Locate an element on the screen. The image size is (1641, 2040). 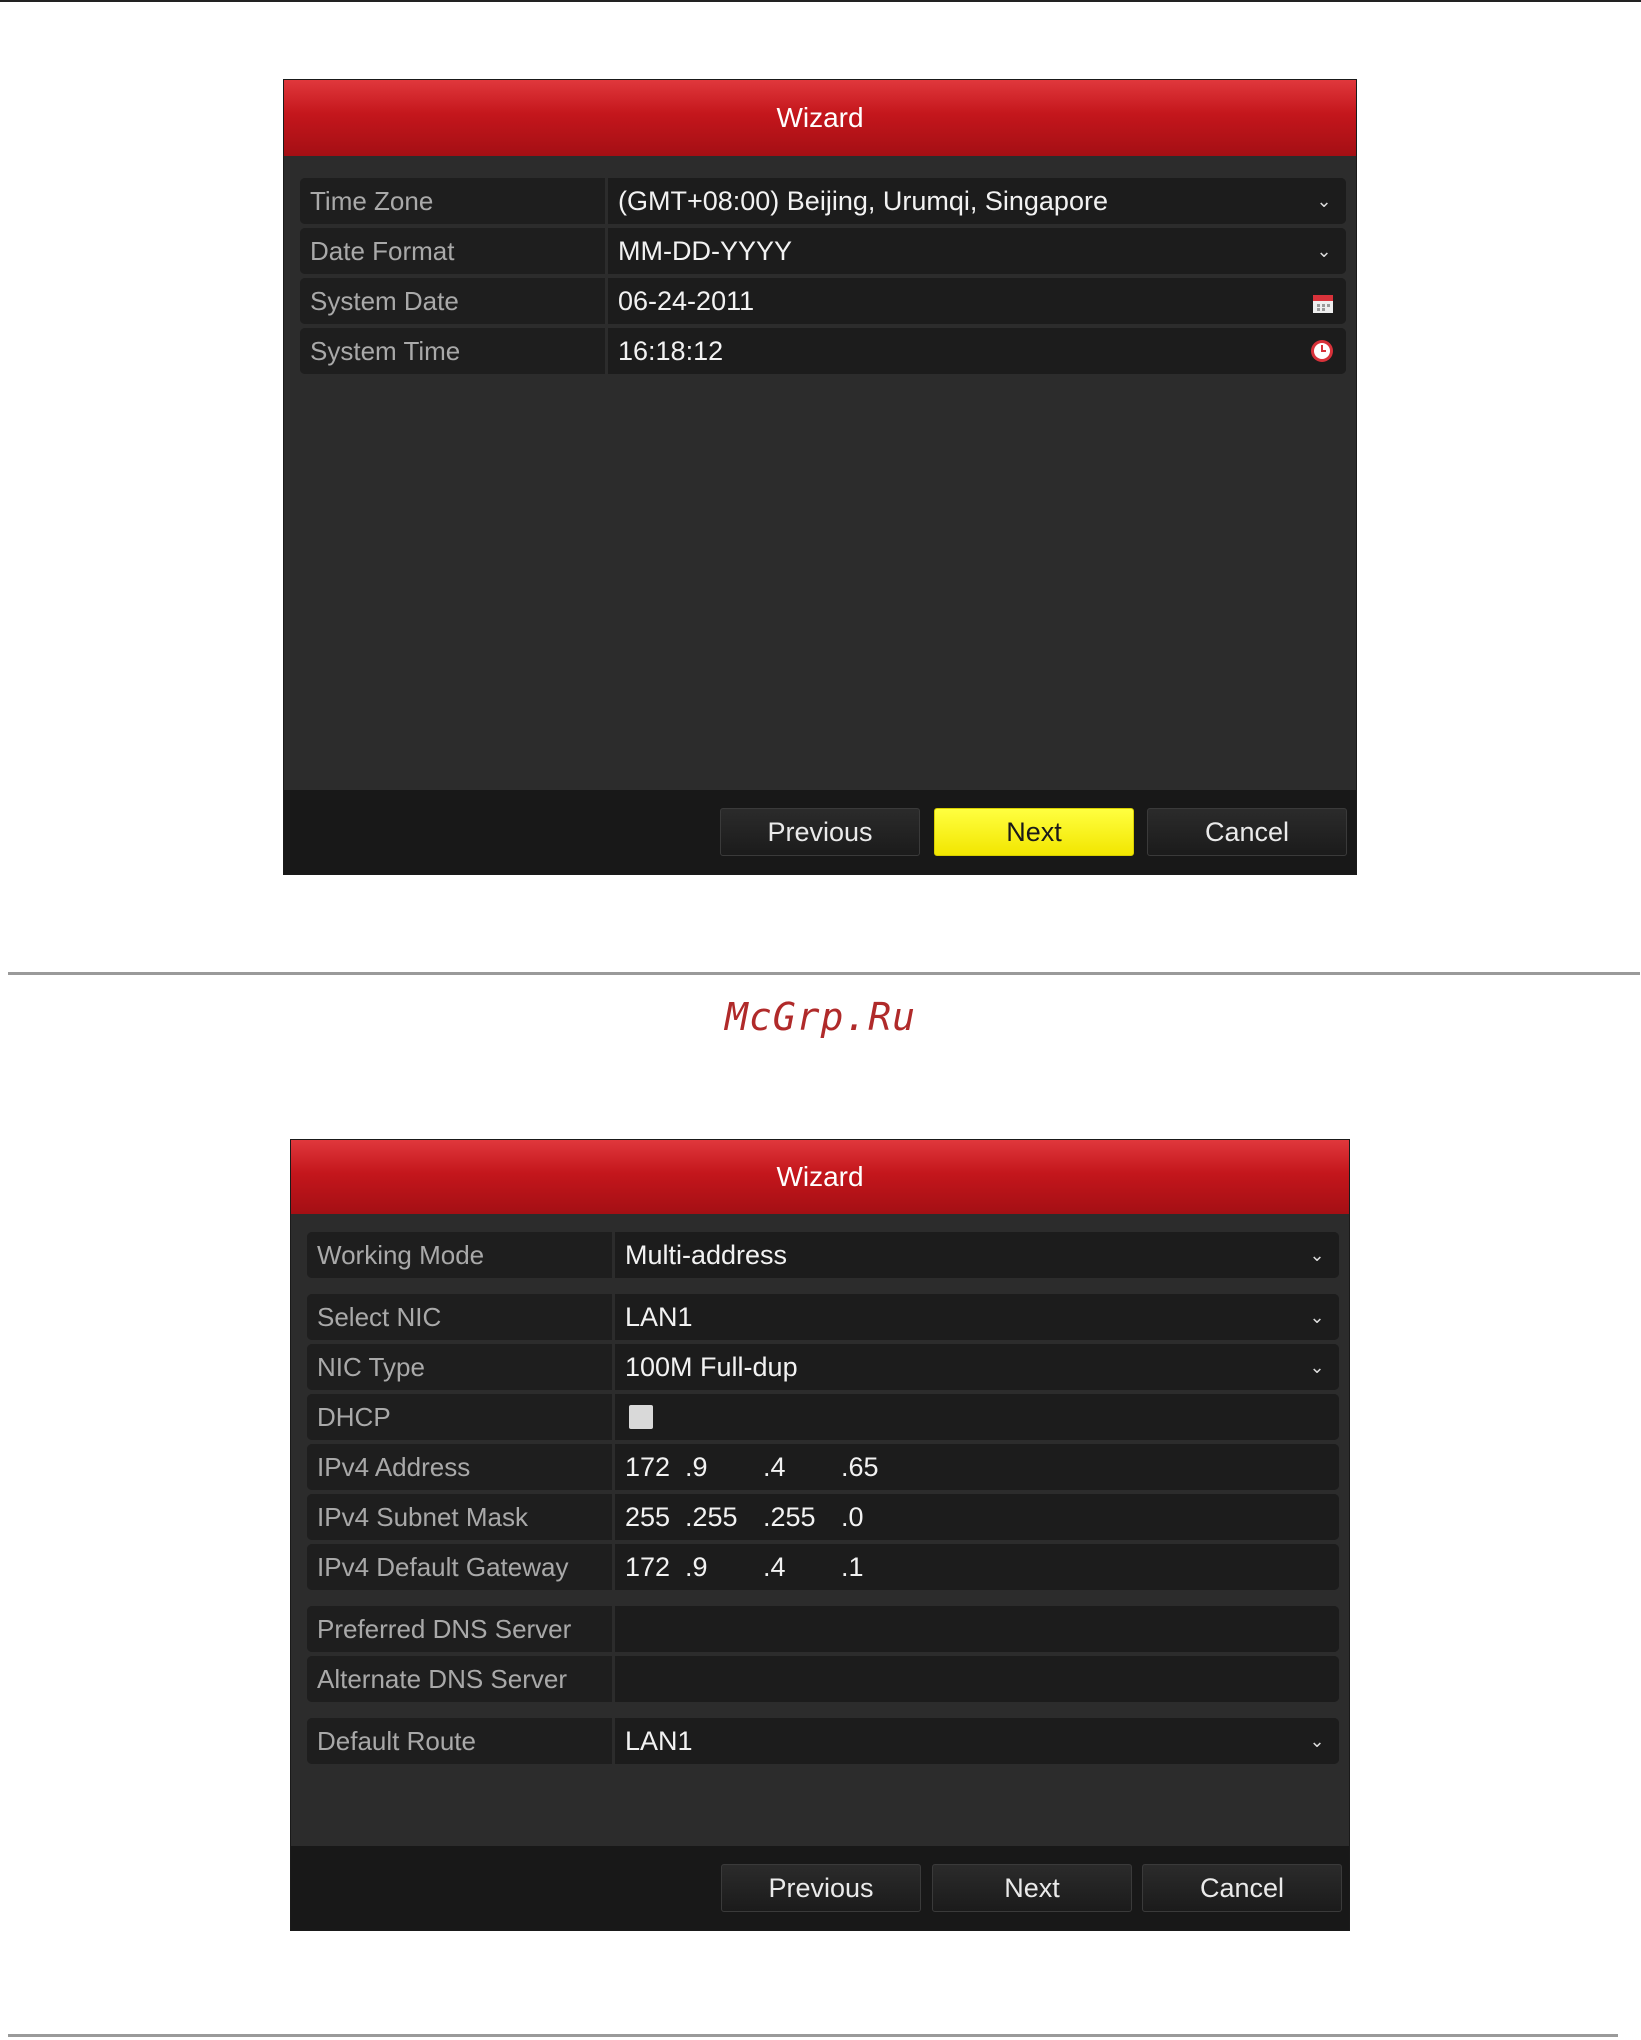
ip-octet: 255 is located at coordinates (655, 1517).